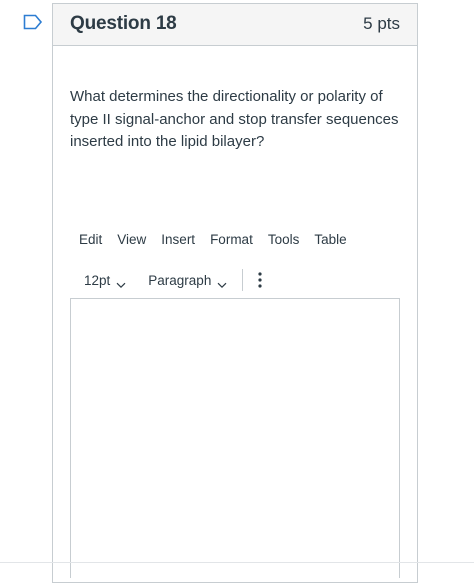 This screenshot has width=474, height=583. Describe the element at coordinates (123, 23) in the screenshot. I see `question-title: Question 18` at that location.